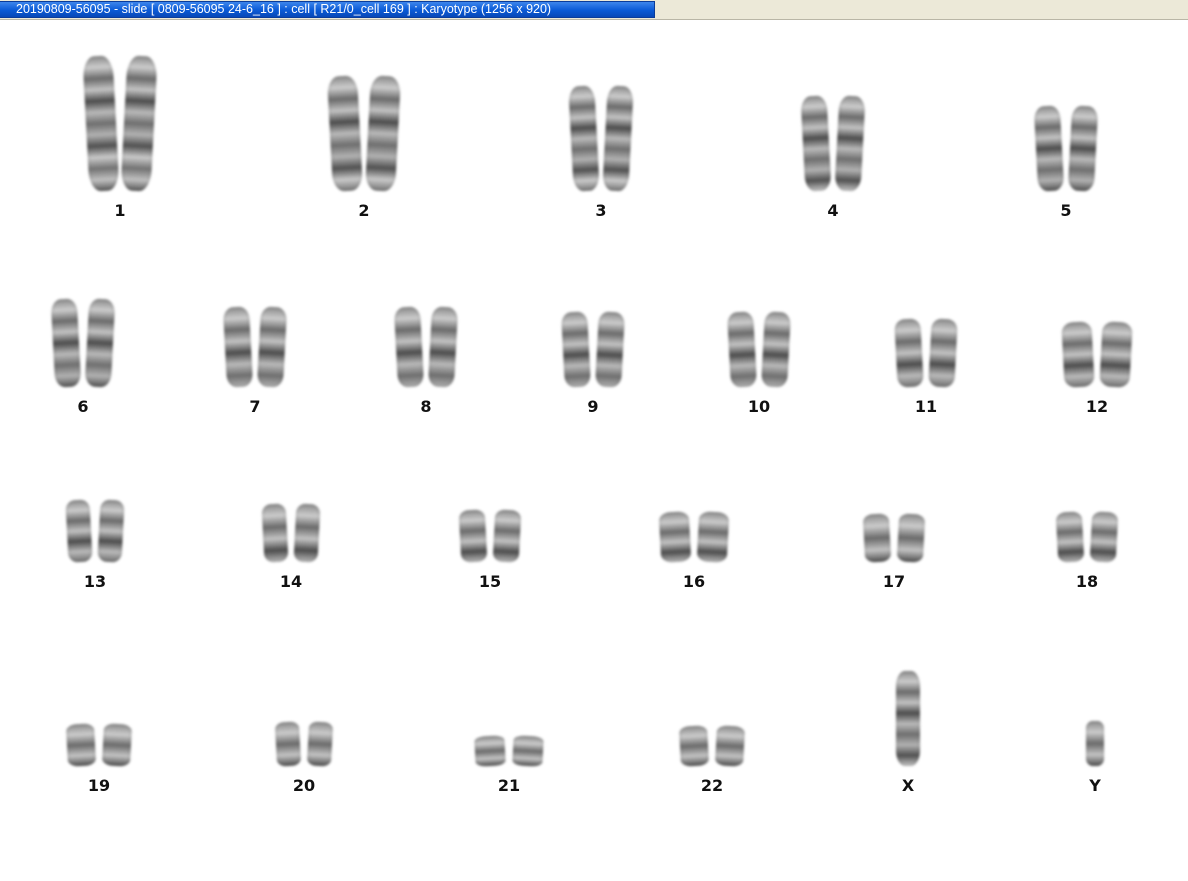 The height and width of the screenshot is (881, 1188). Describe the element at coordinates (255, 406) in the screenshot. I see `chromosome-label: 7` at that location.